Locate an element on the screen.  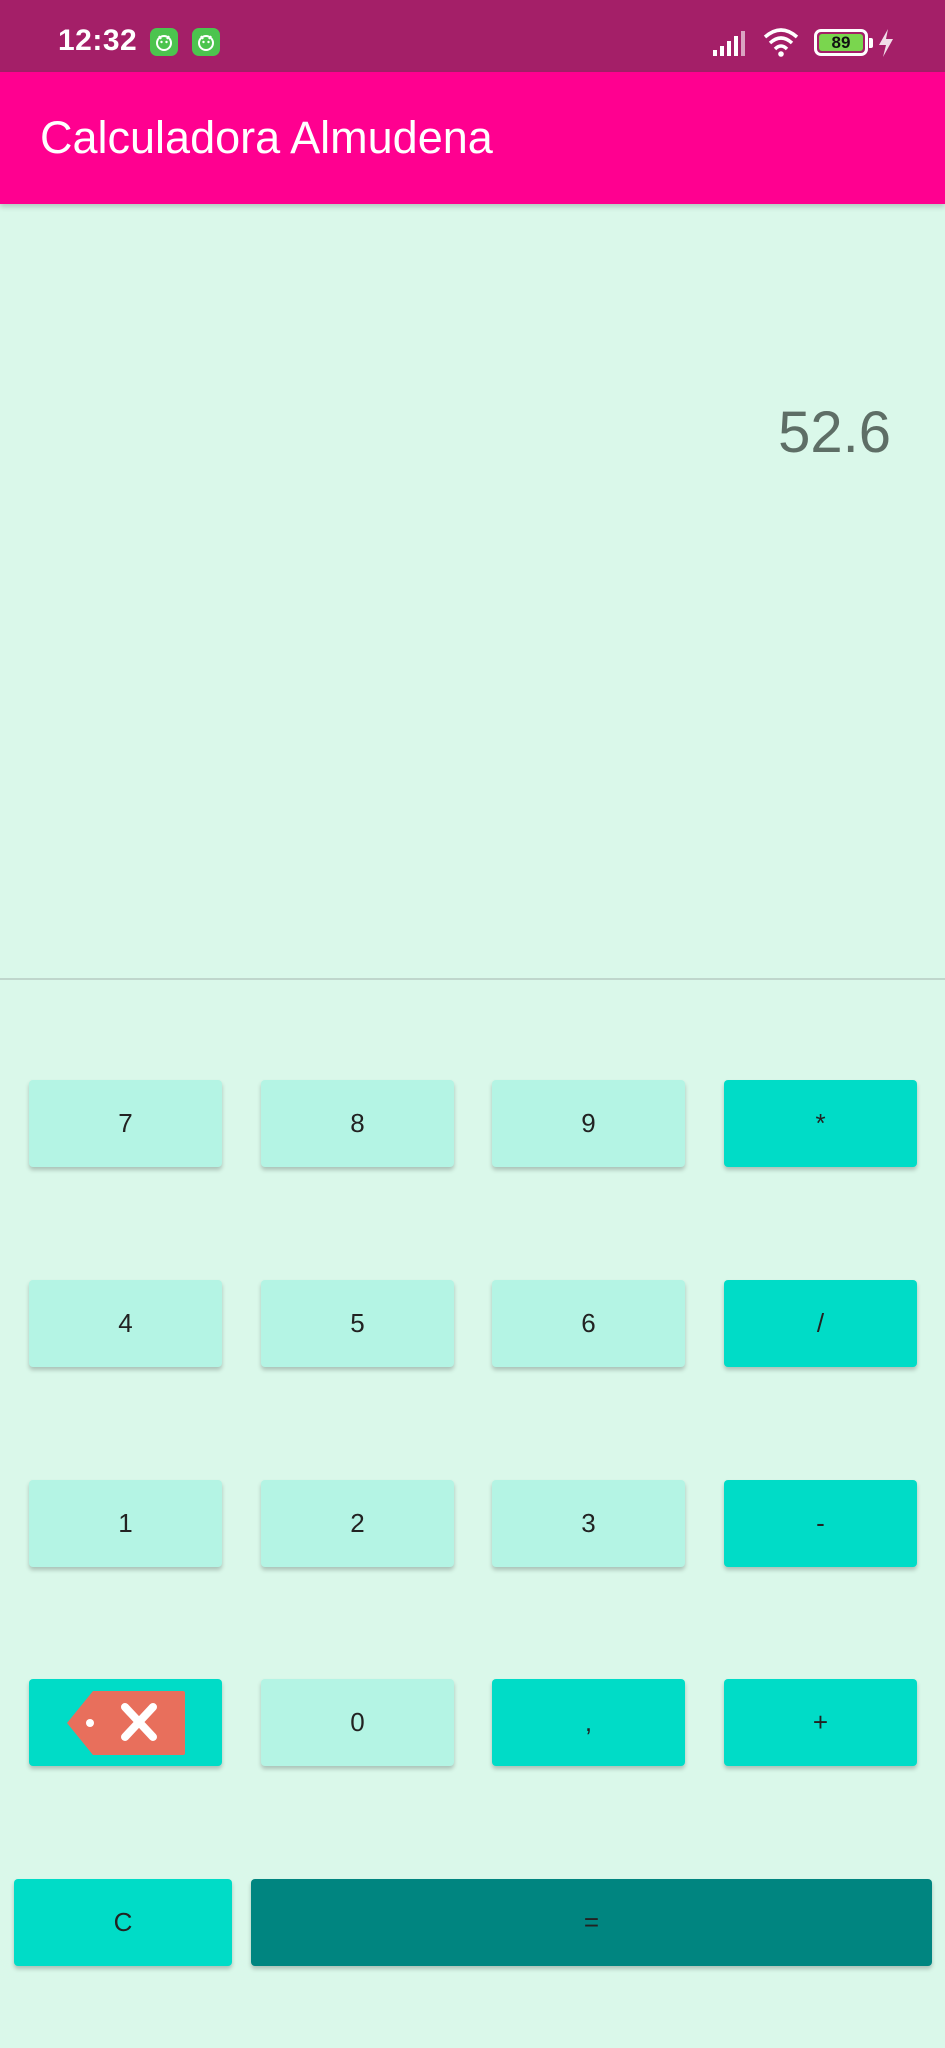
subtract-button: - is located at coordinates (820, 1523).